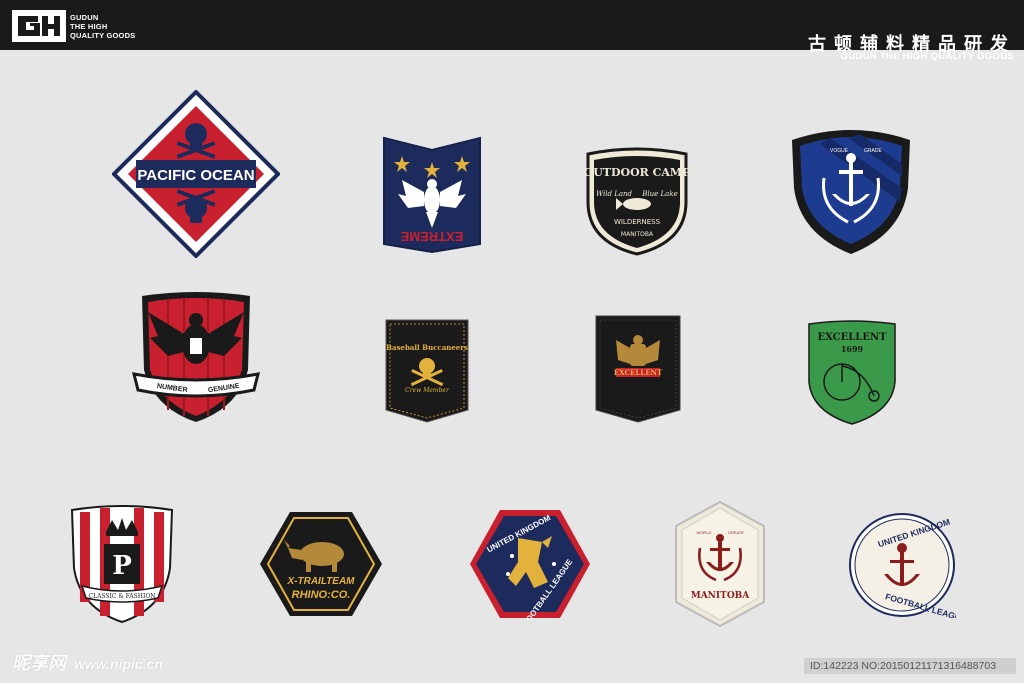  I want to click on brand-text: GUDUN THE HIGH QUALITY GOODS, so click(102, 26).